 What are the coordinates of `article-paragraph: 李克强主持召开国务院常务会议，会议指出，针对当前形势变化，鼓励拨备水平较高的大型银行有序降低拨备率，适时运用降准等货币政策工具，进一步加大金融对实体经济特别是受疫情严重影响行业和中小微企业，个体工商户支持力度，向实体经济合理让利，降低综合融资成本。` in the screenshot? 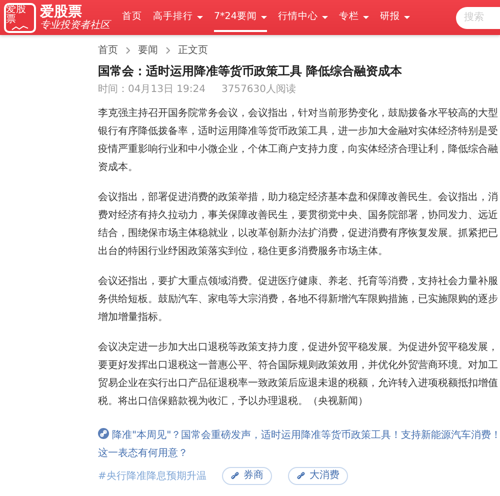 It's located at (298, 140).